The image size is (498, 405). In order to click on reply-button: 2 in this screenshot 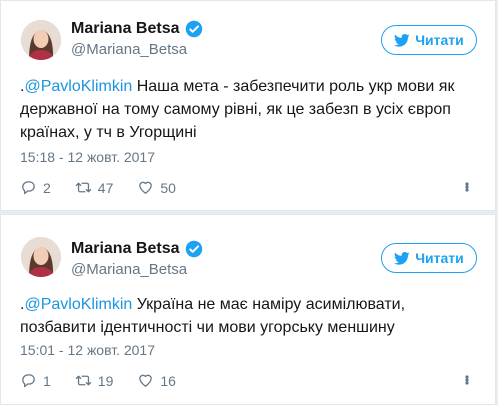, I will do `click(35, 187)`.